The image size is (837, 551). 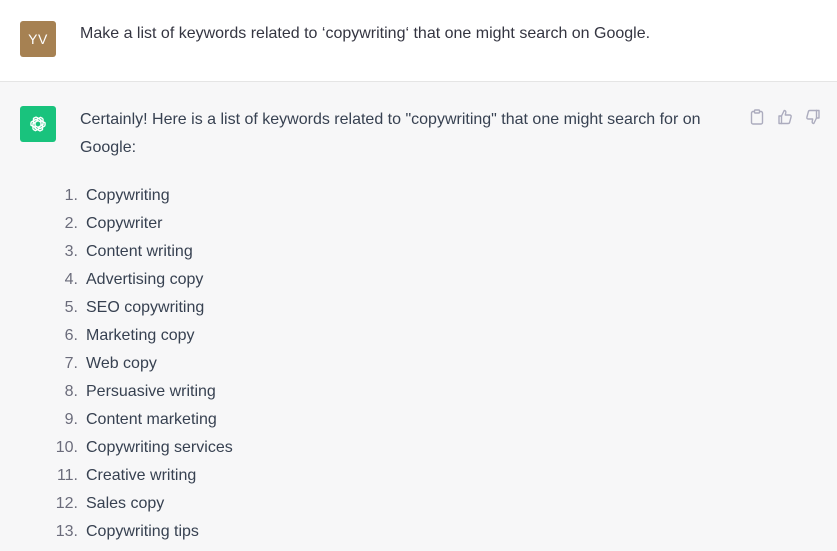 What do you see at coordinates (71, 419) in the screenshot?
I see `list-item-number: 9.` at bounding box center [71, 419].